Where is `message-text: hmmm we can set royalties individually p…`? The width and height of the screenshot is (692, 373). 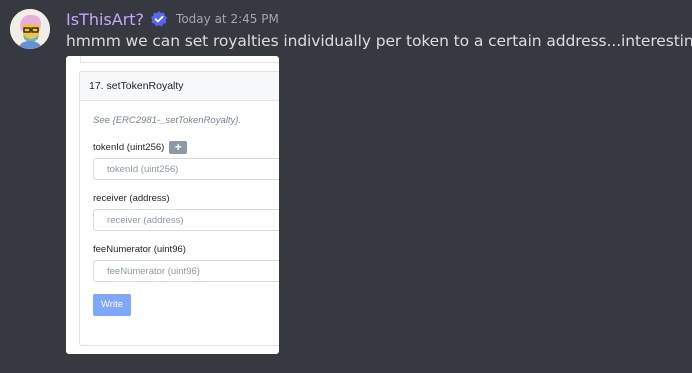
message-text: hmmm we can set royalties individually p… is located at coordinates (379, 41).